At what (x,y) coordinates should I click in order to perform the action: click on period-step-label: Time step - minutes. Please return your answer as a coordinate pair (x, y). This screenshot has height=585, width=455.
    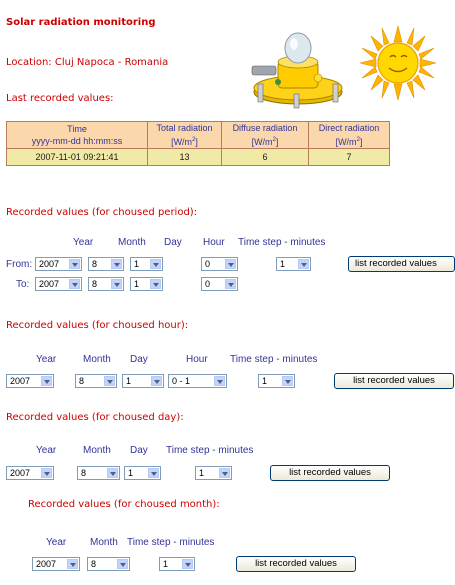
    Looking at the image, I should click on (282, 242).